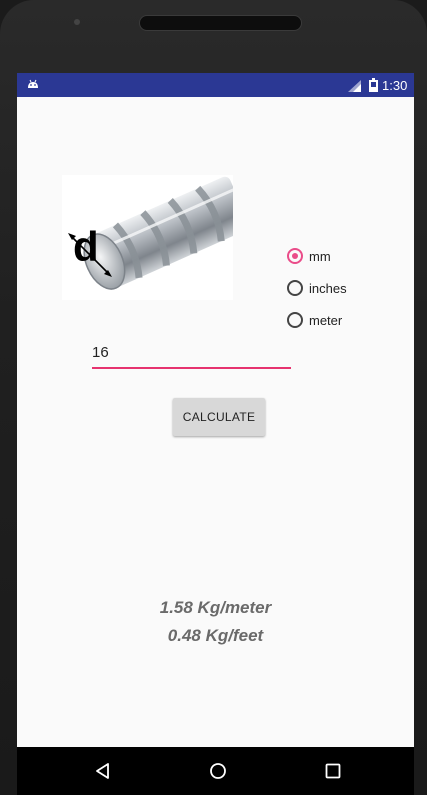 This screenshot has height=795, width=427. I want to click on radio-button-checked, so click(295, 256).